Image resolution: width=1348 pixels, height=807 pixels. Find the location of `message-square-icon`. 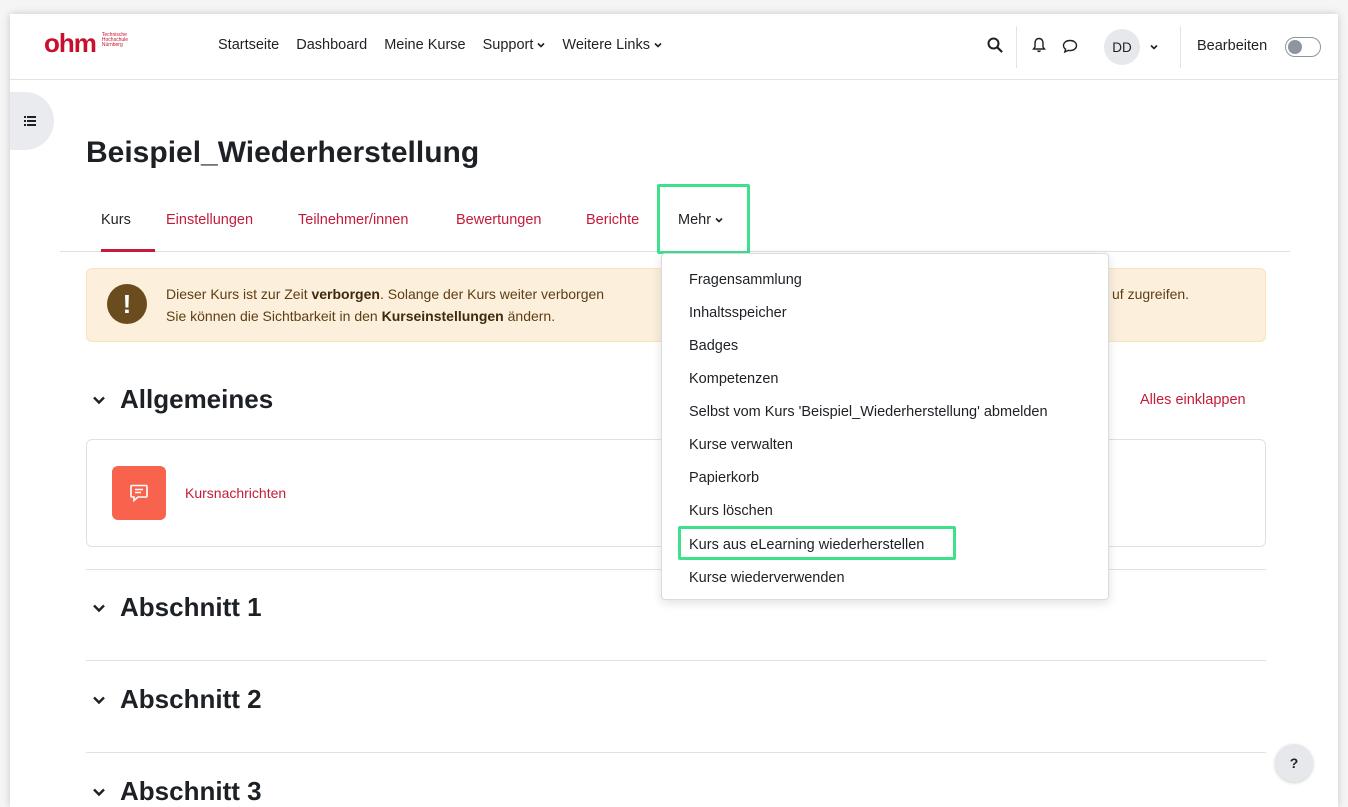

message-square-icon is located at coordinates (139, 493).